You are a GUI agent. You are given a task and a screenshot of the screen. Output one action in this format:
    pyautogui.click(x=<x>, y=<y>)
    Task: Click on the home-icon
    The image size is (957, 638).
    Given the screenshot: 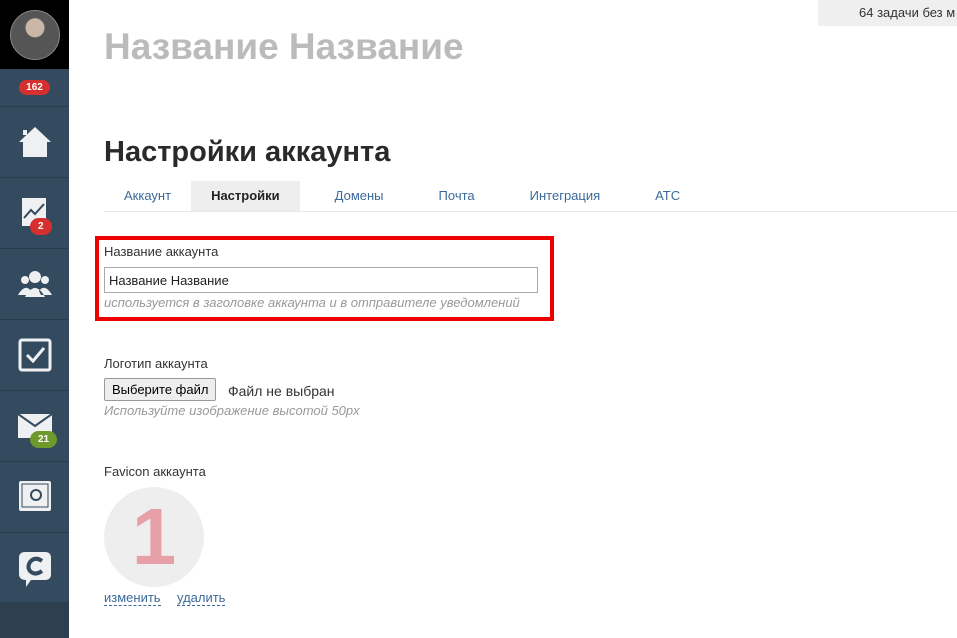 What is the action you would take?
    pyautogui.click(x=34, y=142)
    